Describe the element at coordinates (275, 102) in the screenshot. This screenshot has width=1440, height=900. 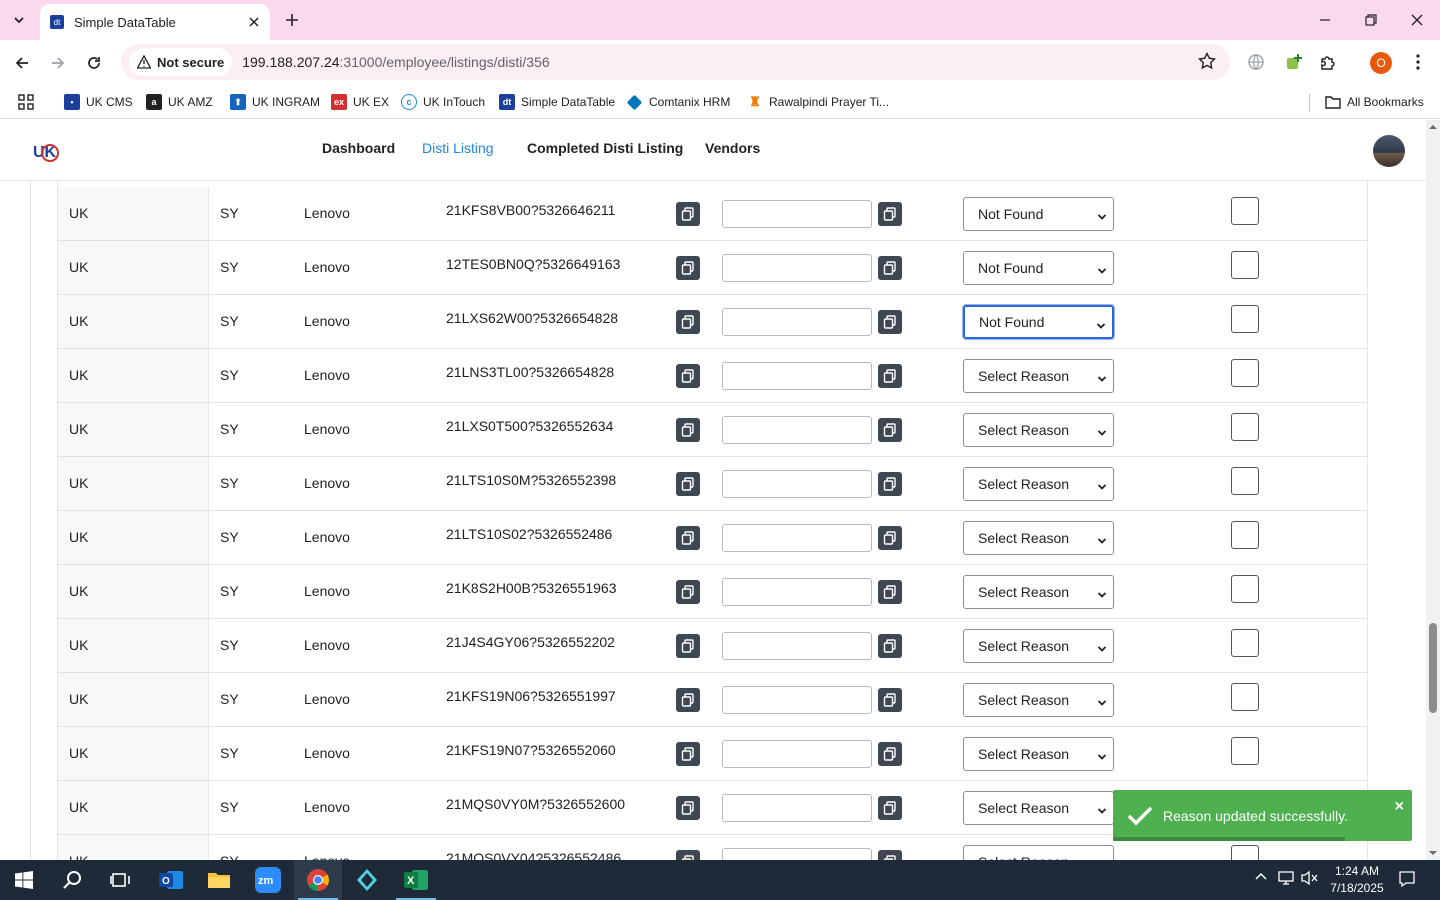
I see `bookmark-uk-ingram: ⬆ UK INGRAM` at that location.